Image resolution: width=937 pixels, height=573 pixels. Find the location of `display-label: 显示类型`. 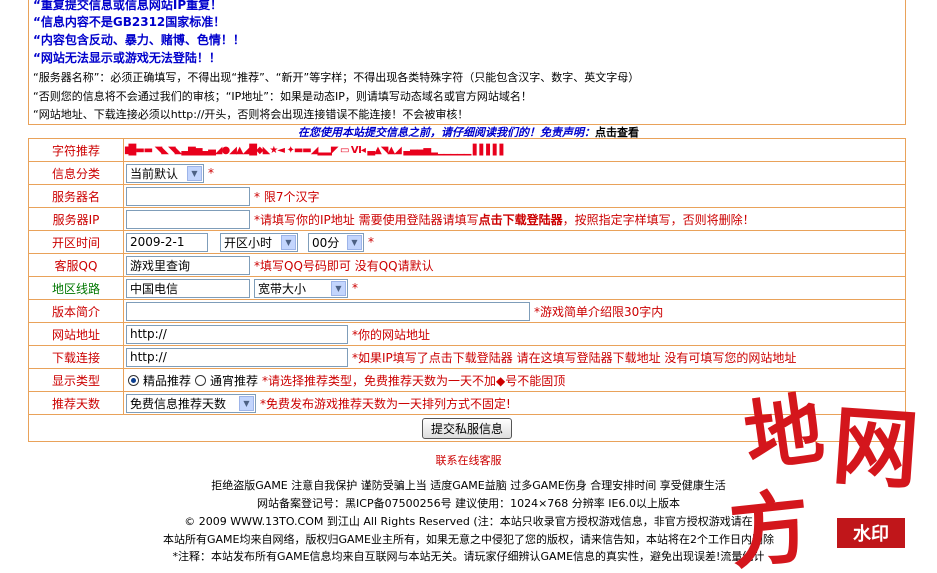

display-label: 显示类型 is located at coordinates (76, 380).